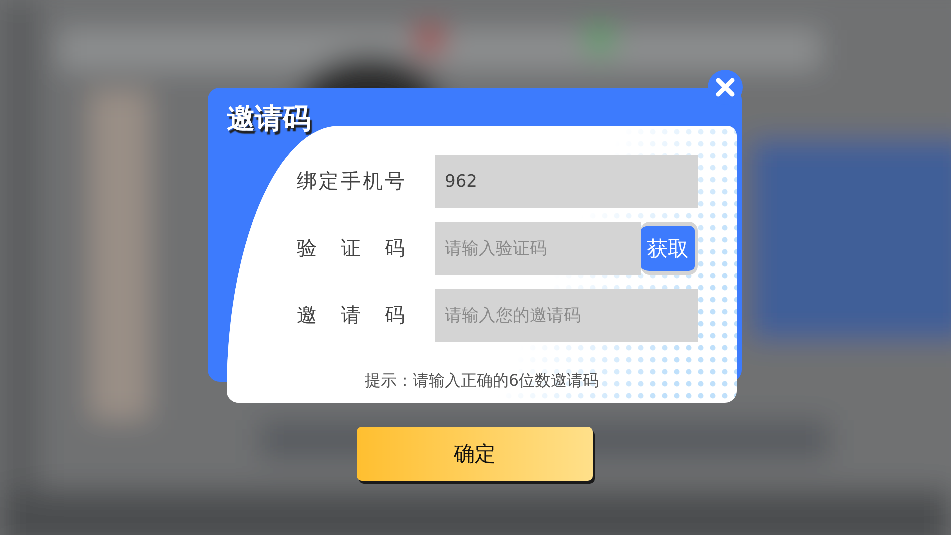 The image size is (951, 535). Describe the element at coordinates (482, 381) in the screenshot. I see `hint-text: 提示：请输入正确的6位数邀请码` at that location.